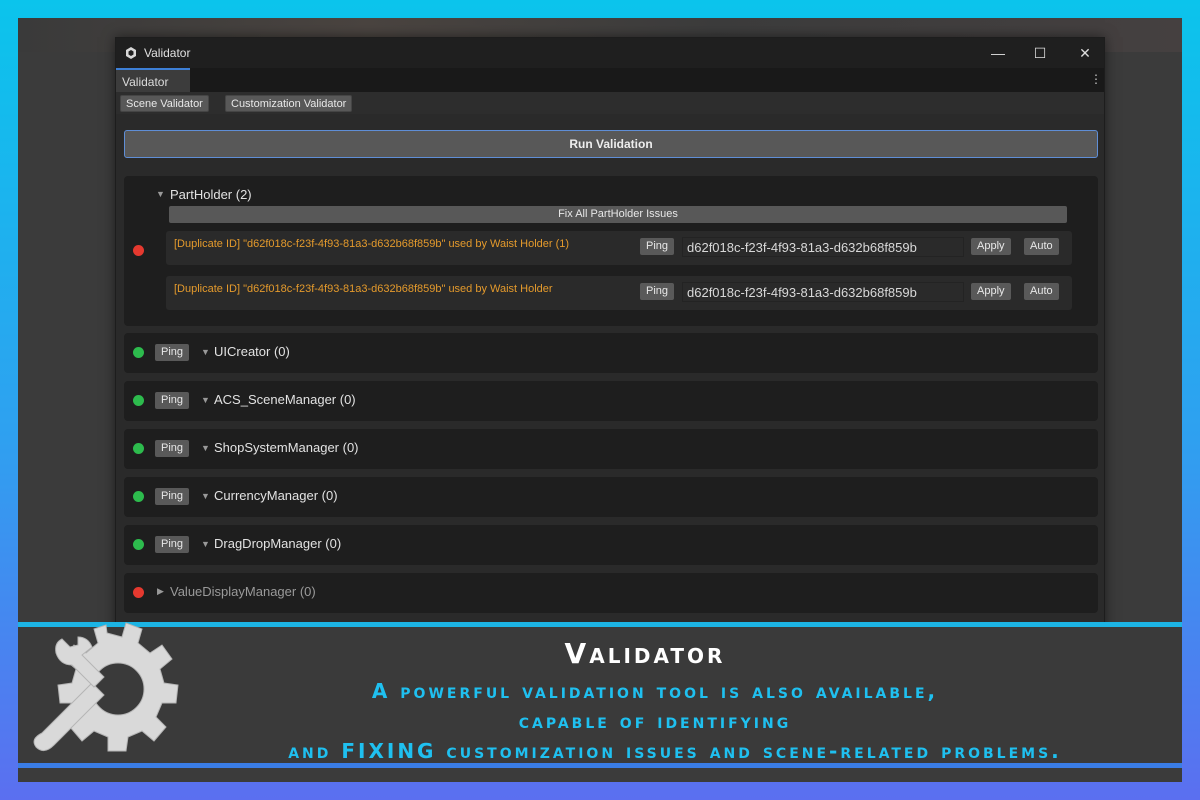  I want to click on group-title: ValueDisplayManager (0), so click(243, 591).